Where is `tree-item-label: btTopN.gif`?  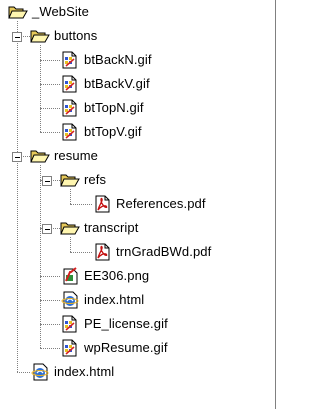
tree-item-label: btTopN.gif is located at coordinates (114, 107).